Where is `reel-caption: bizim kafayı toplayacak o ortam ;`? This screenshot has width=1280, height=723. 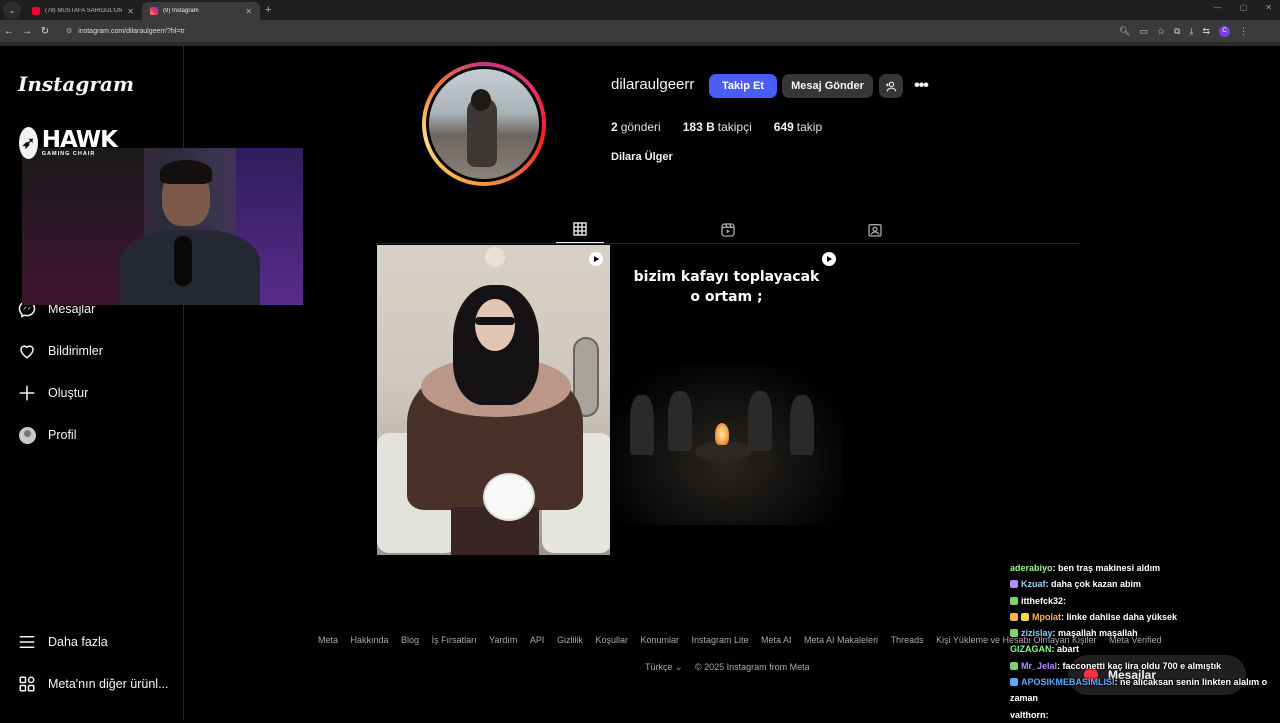
reel-caption: bizim kafayı toplayacak o ortam ; is located at coordinates (726, 287).